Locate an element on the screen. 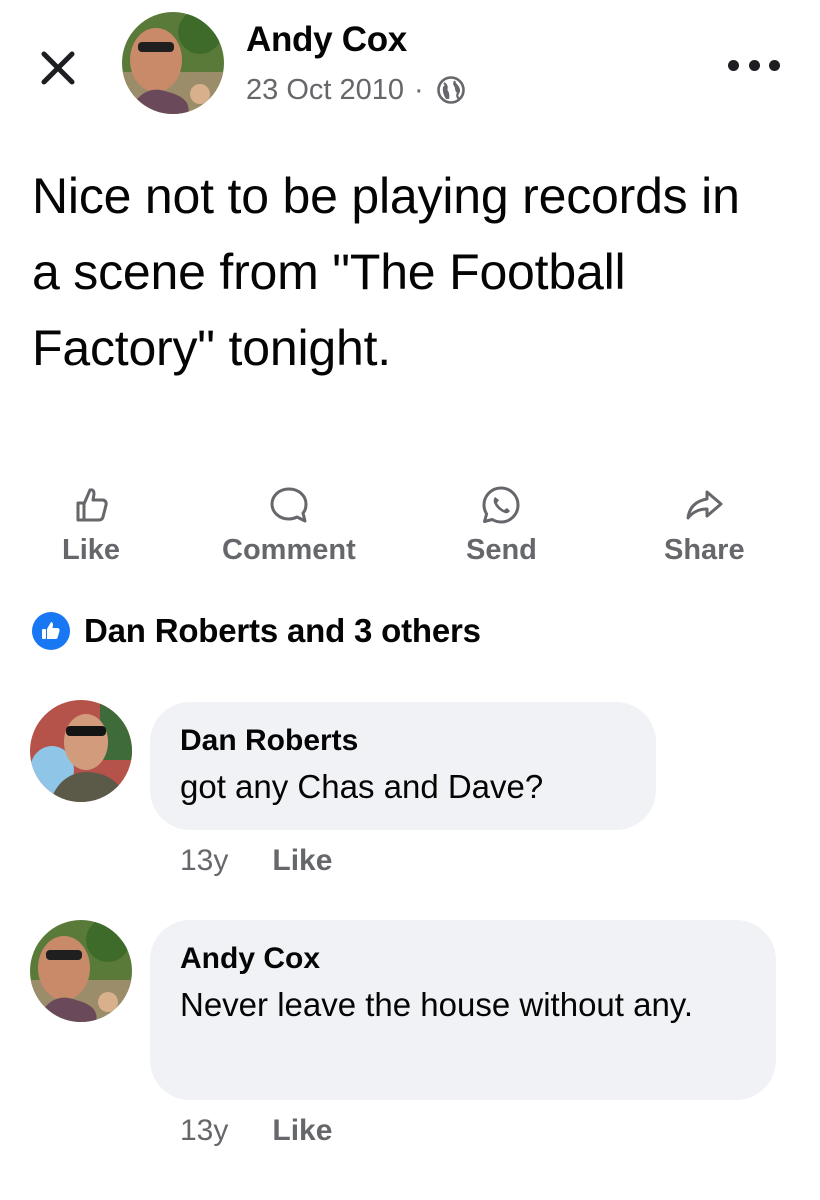 This screenshot has height=1200, width=820. thumbs-up-icon is located at coordinates (92, 505).